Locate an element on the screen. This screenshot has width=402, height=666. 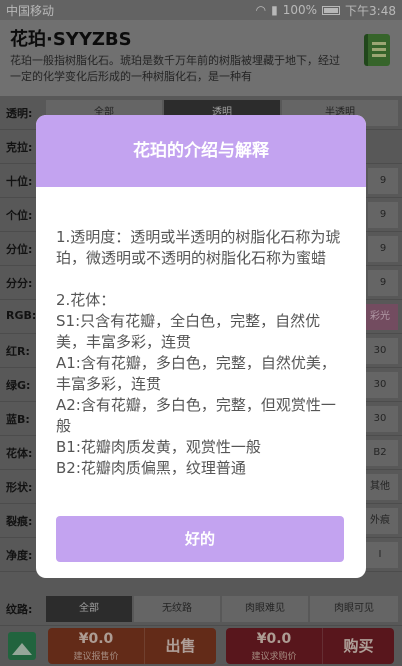
dialog-line: A1:含有花瓣，多白色，完整，自然优美，丰富多彩，连贯 is located at coordinates (196, 373).